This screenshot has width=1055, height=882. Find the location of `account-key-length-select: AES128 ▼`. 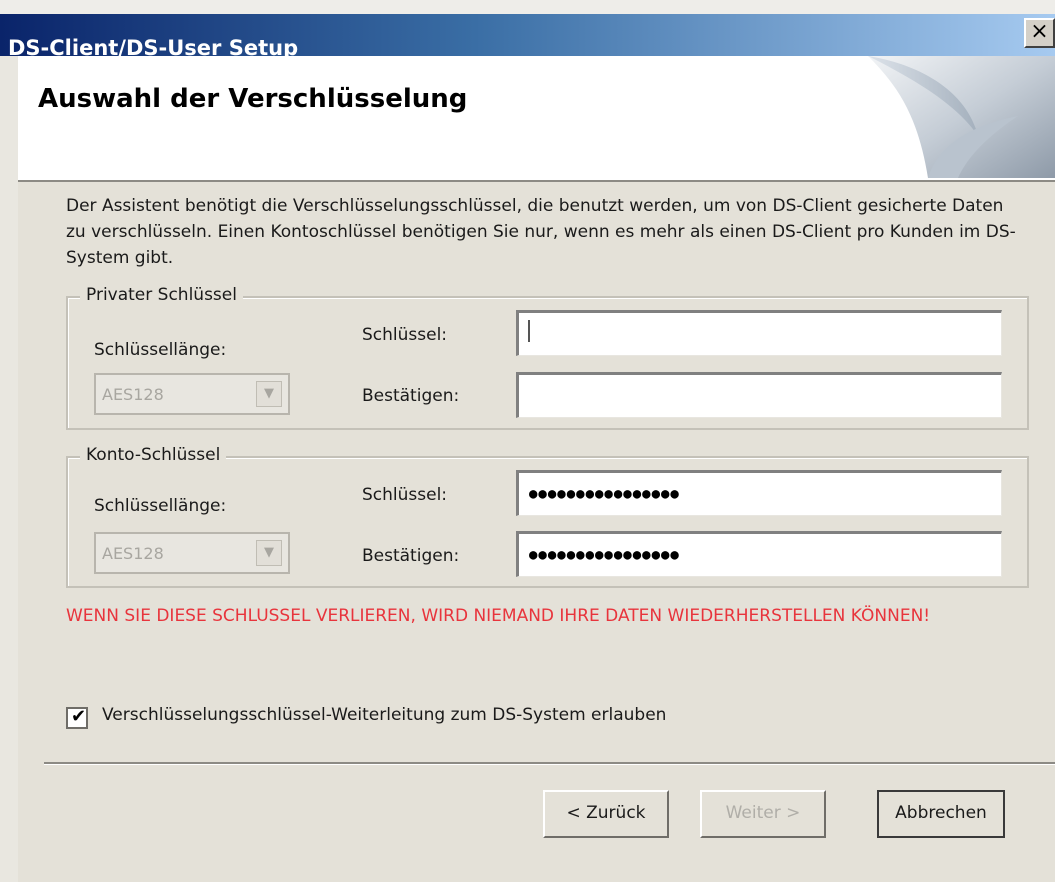

account-key-length-select: AES128 ▼ is located at coordinates (192, 553).